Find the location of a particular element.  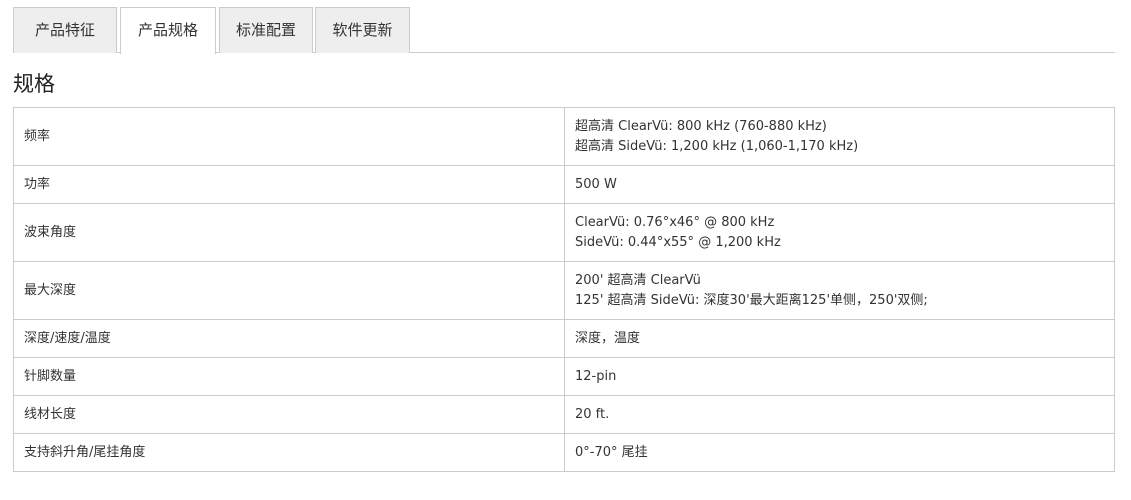

tab-standard-config: 标准配置 is located at coordinates (266, 30).